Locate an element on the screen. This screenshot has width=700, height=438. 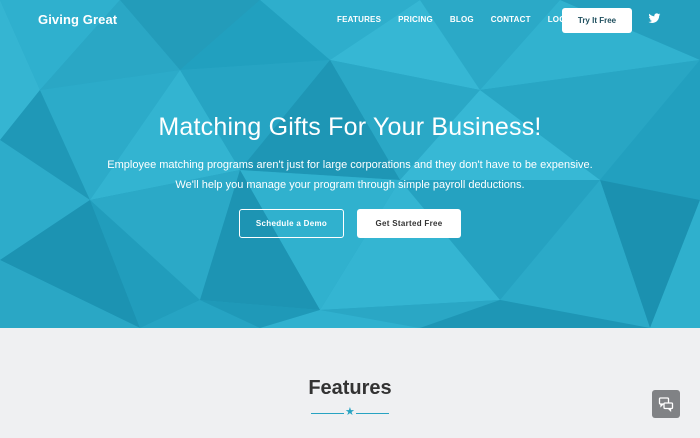
hero-headline: Matching Gifts For Your Business! is located at coordinates (350, 127).